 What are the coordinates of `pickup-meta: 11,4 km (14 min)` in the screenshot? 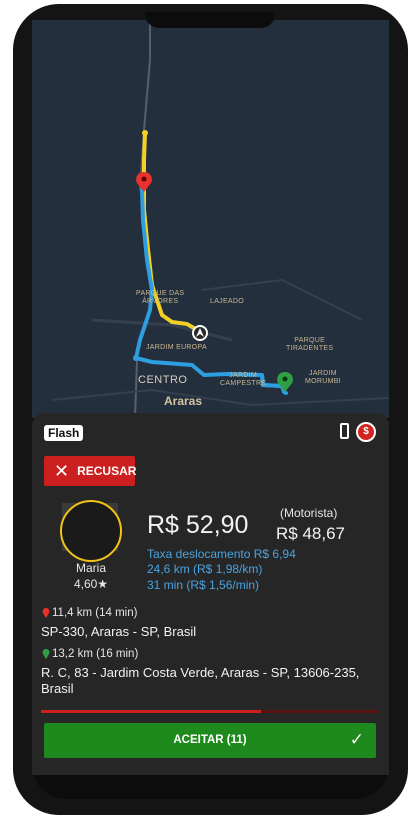 It's located at (89, 613).